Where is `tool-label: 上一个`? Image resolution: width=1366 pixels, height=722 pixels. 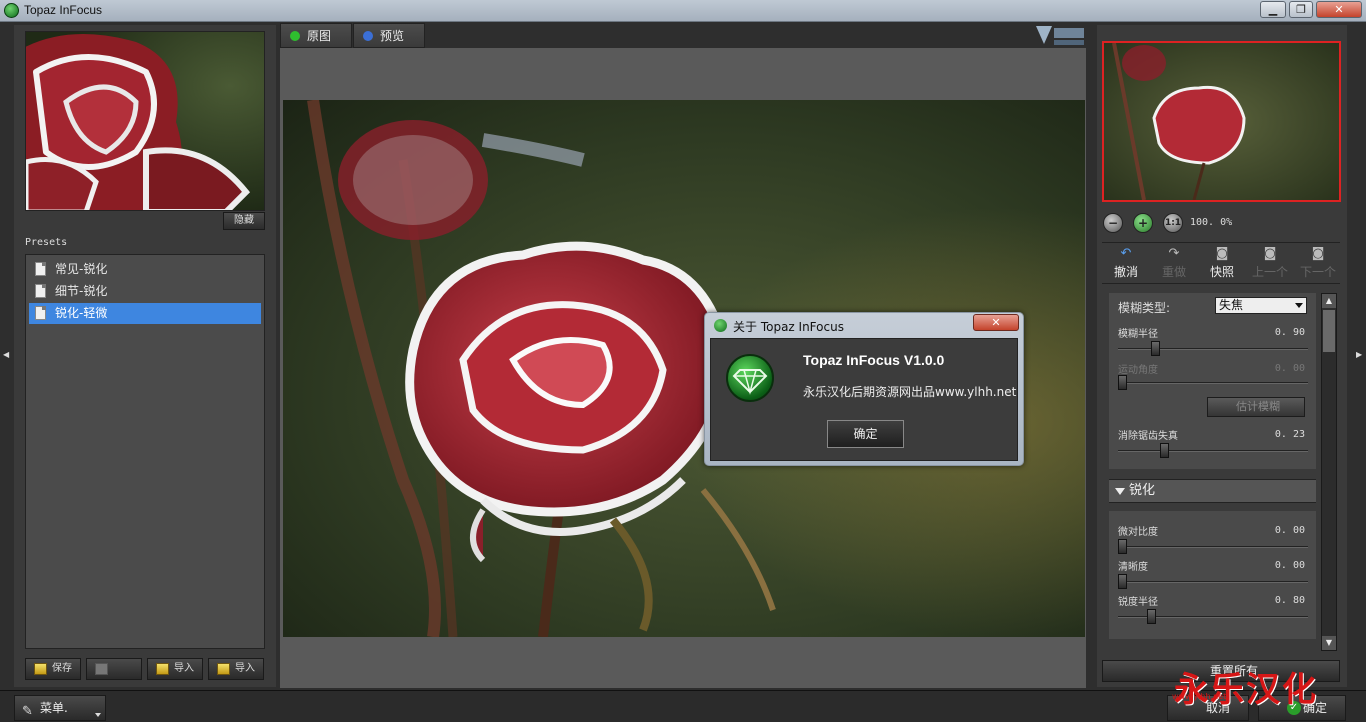 tool-label: 上一个 is located at coordinates (1269, 272).